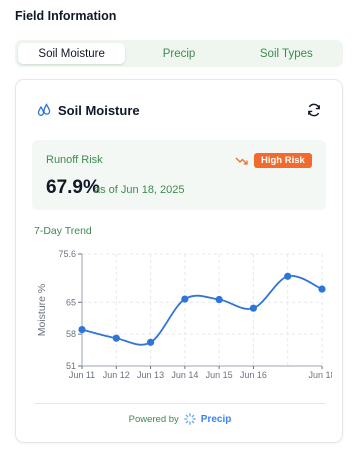  What do you see at coordinates (180, 403) in the screenshot?
I see `divider` at bounding box center [180, 403].